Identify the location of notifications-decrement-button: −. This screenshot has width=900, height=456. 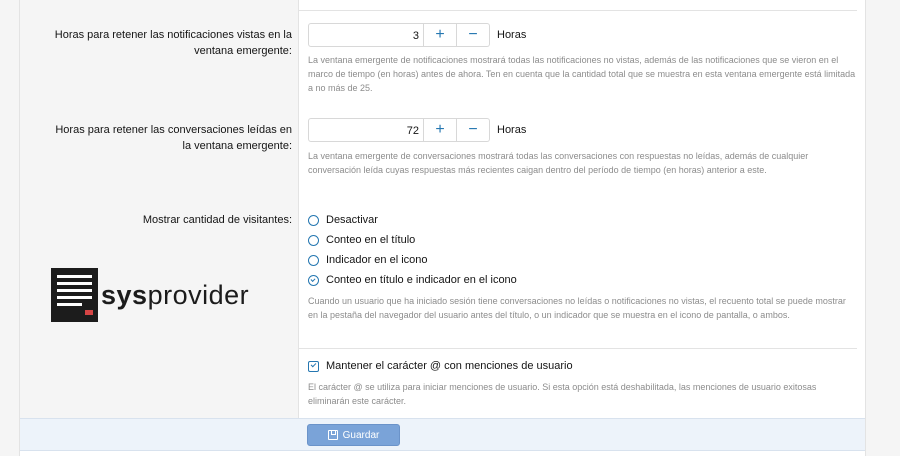
(473, 35).